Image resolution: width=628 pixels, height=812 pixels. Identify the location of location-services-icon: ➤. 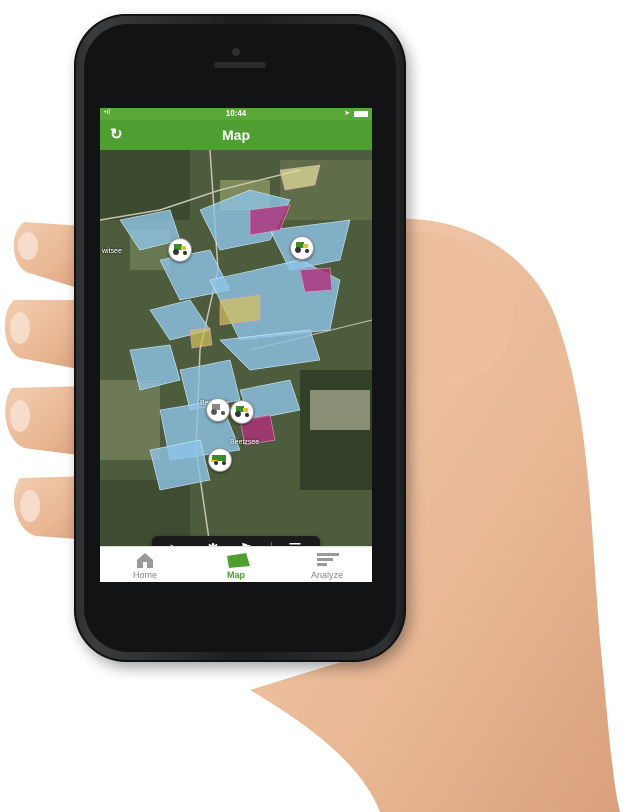
(347, 113).